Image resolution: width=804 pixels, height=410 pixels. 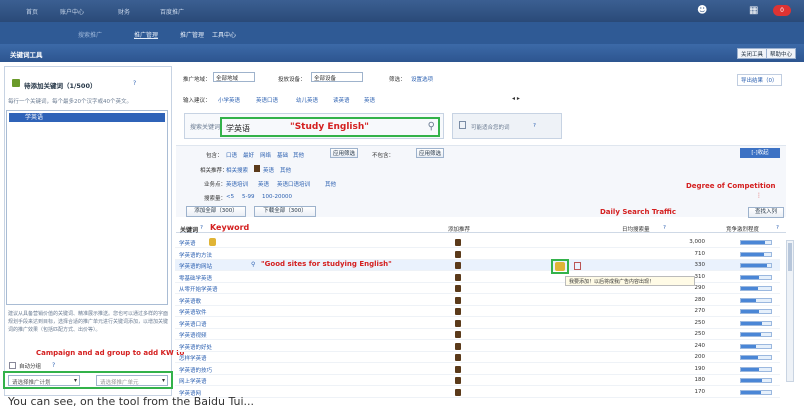 I want to click on tab-tool-center: 工具中心, so click(x=224, y=34).